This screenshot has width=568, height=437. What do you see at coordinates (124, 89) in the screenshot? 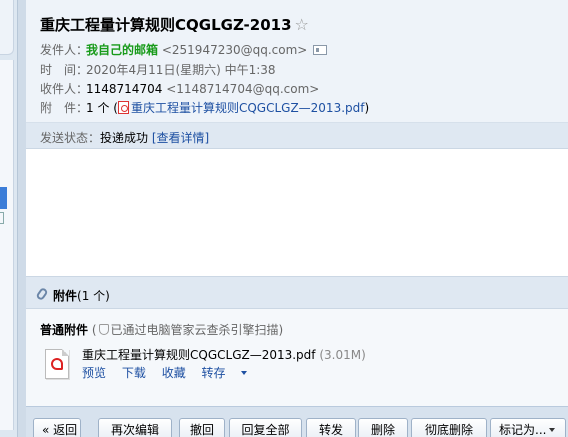
I see `recipient-name: 1148714704` at bounding box center [124, 89].